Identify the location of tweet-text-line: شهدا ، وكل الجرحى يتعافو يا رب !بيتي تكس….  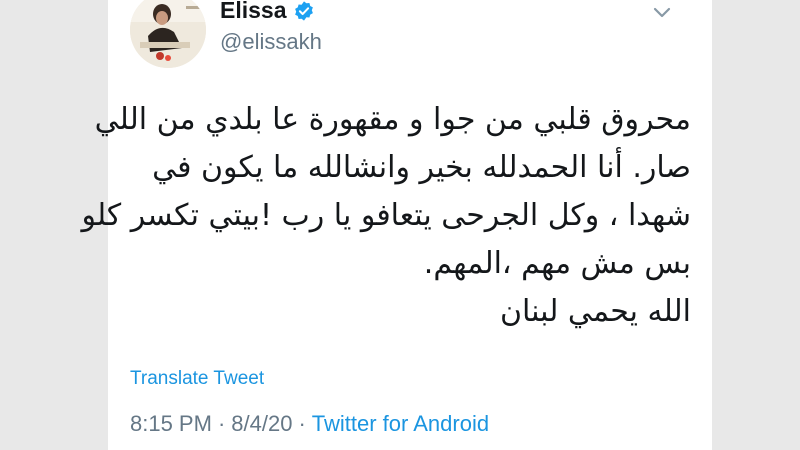
(386, 215).